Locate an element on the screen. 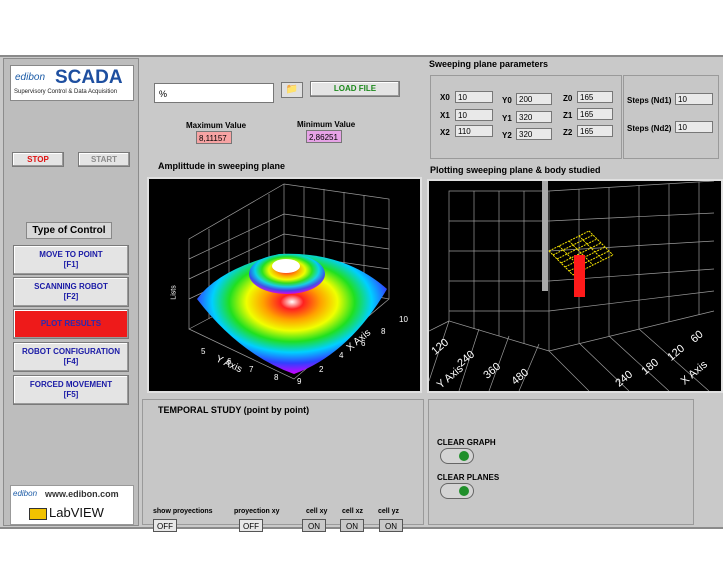 The image size is (723, 584). move-to-point-key: [F1] is located at coordinates (71, 264).